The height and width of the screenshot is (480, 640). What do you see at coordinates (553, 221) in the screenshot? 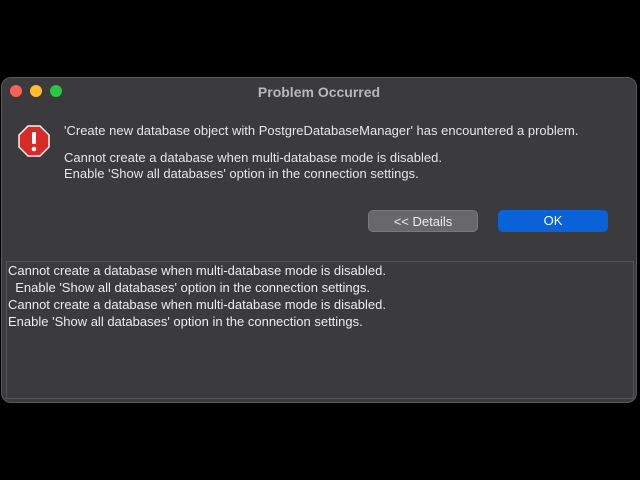
I see `ok-button: OK` at bounding box center [553, 221].